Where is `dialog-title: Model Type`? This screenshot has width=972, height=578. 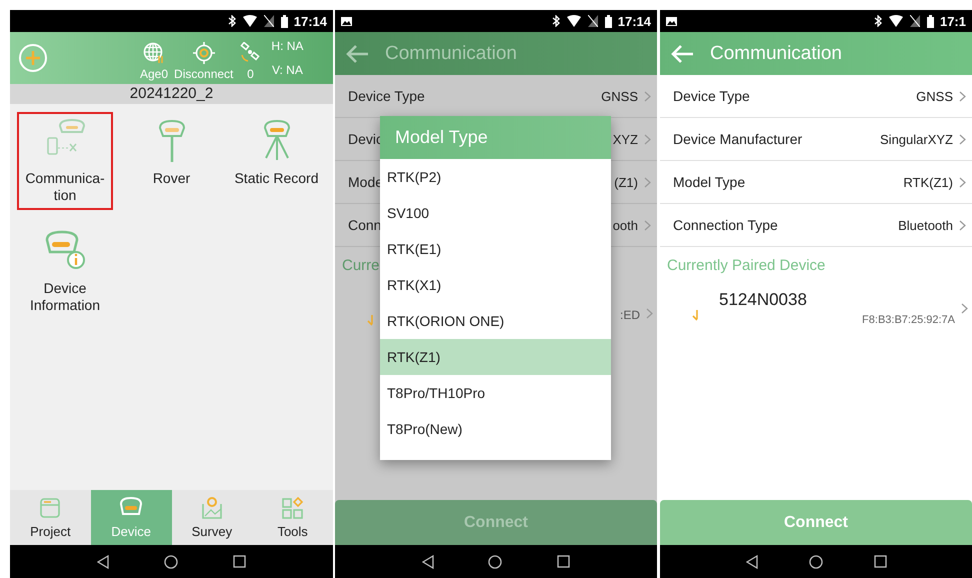 dialog-title: Model Type is located at coordinates (495, 137).